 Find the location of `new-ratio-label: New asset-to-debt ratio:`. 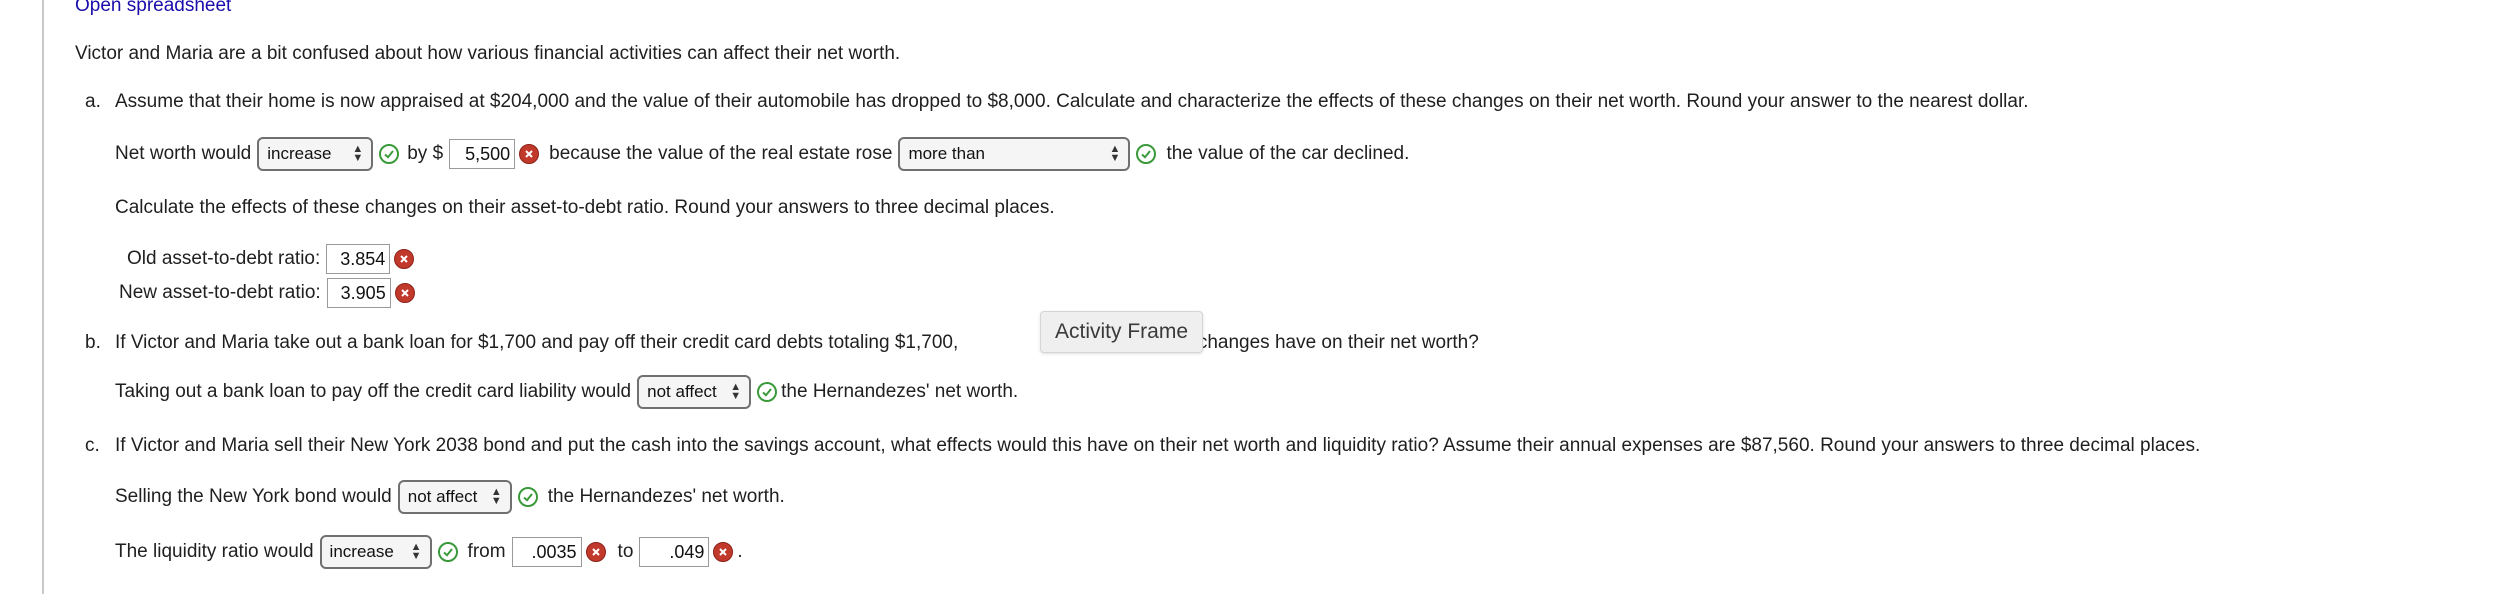

new-ratio-label: New asset-to-debt ratio: is located at coordinates (220, 292).